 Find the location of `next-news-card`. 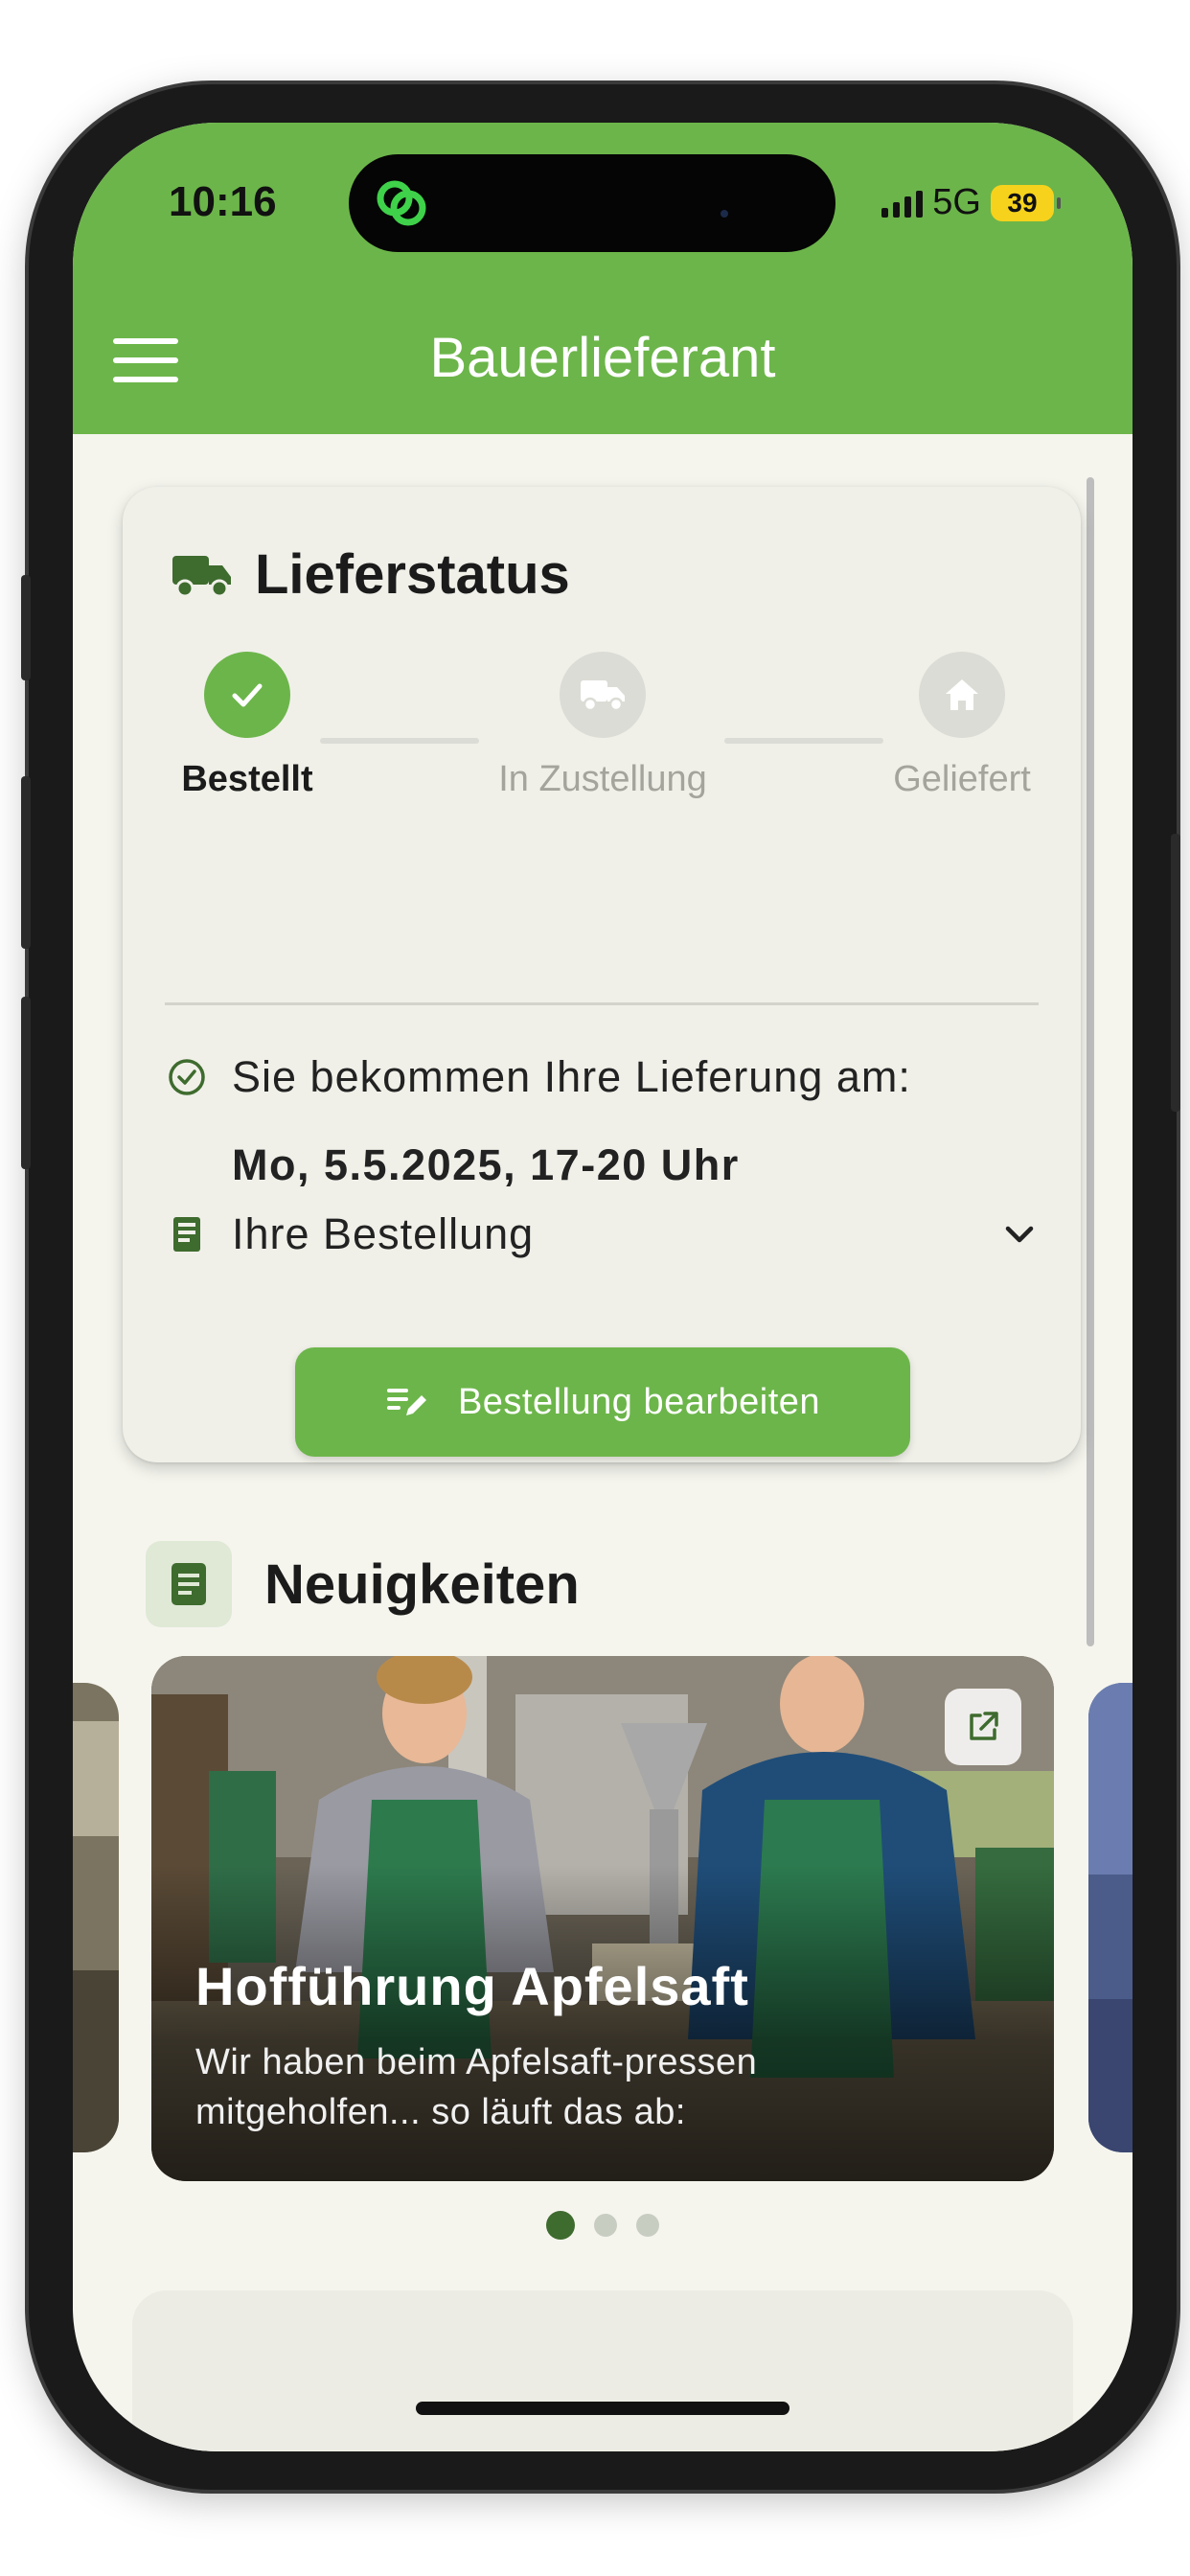

next-news-card is located at coordinates (1110, 1917).